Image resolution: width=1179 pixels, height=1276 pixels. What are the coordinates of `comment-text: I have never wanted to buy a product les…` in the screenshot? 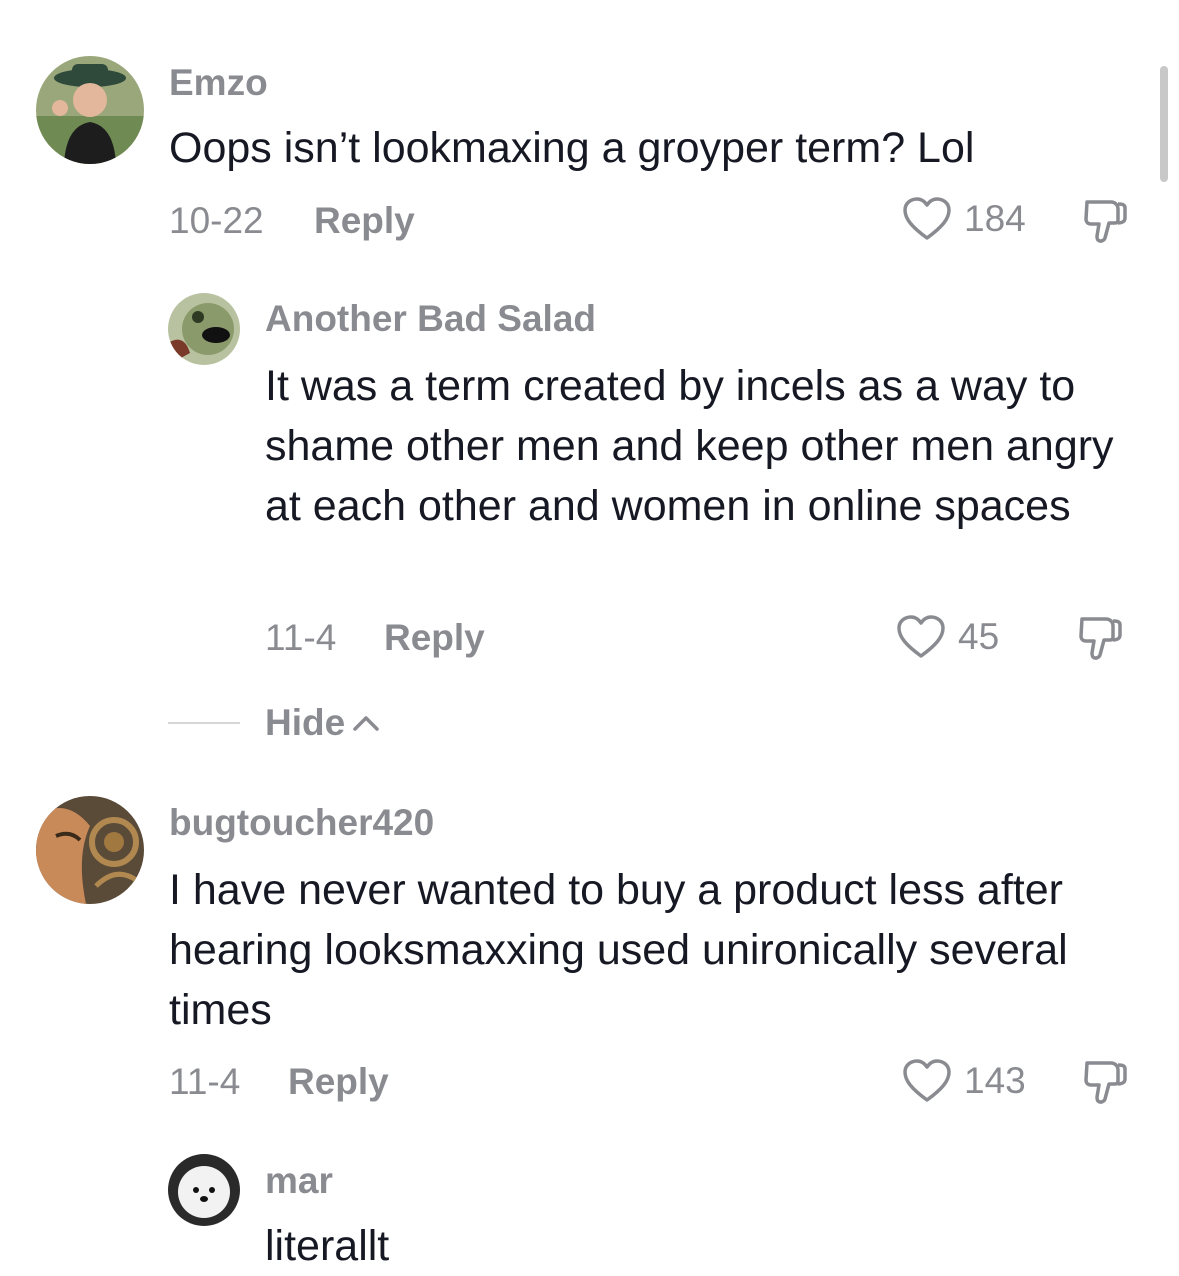 It's located at (618, 950).